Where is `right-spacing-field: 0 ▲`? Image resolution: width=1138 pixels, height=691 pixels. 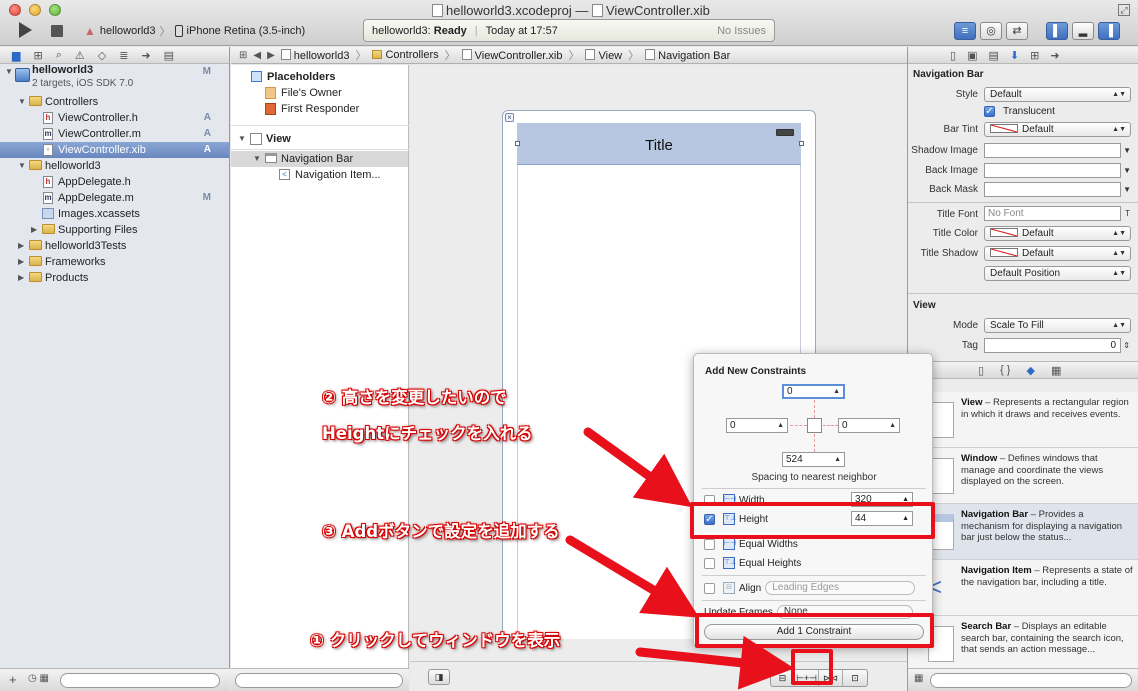 right-spacing-field: 0 ▲ is located at coordinates (869, 425).